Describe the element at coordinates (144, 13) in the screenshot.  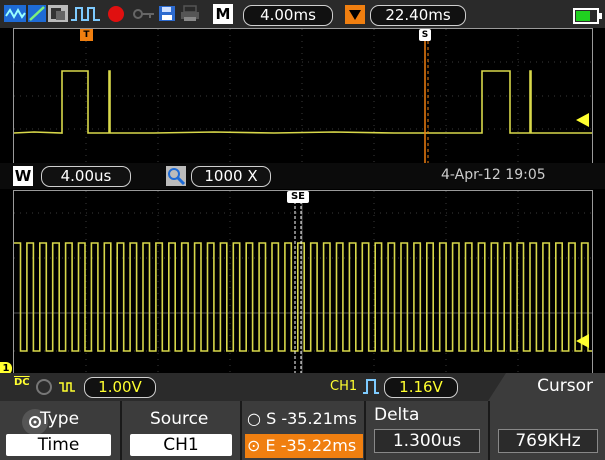
I see `key-icon` at that location.